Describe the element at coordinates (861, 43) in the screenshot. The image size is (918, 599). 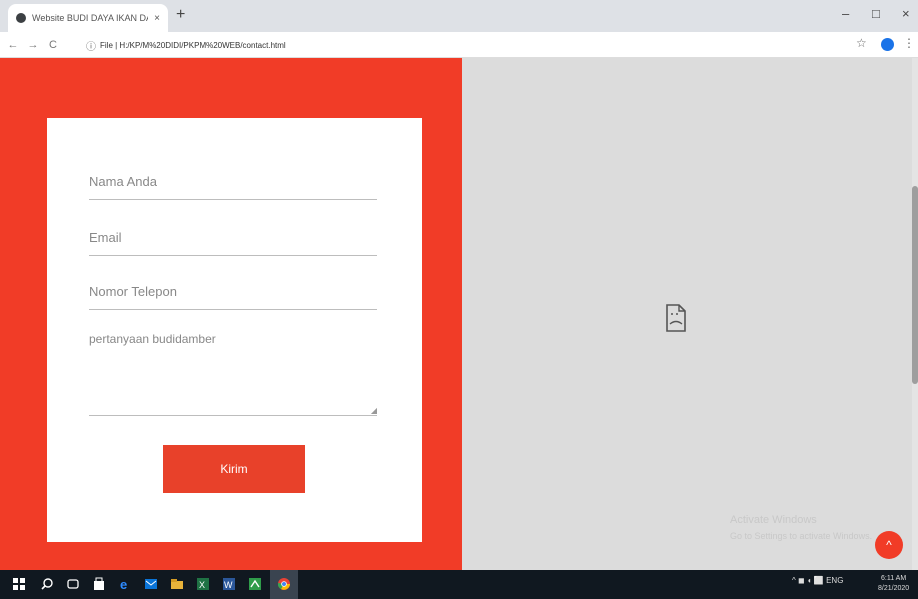
I see `bookmark-star-icon: ☆` at that location.